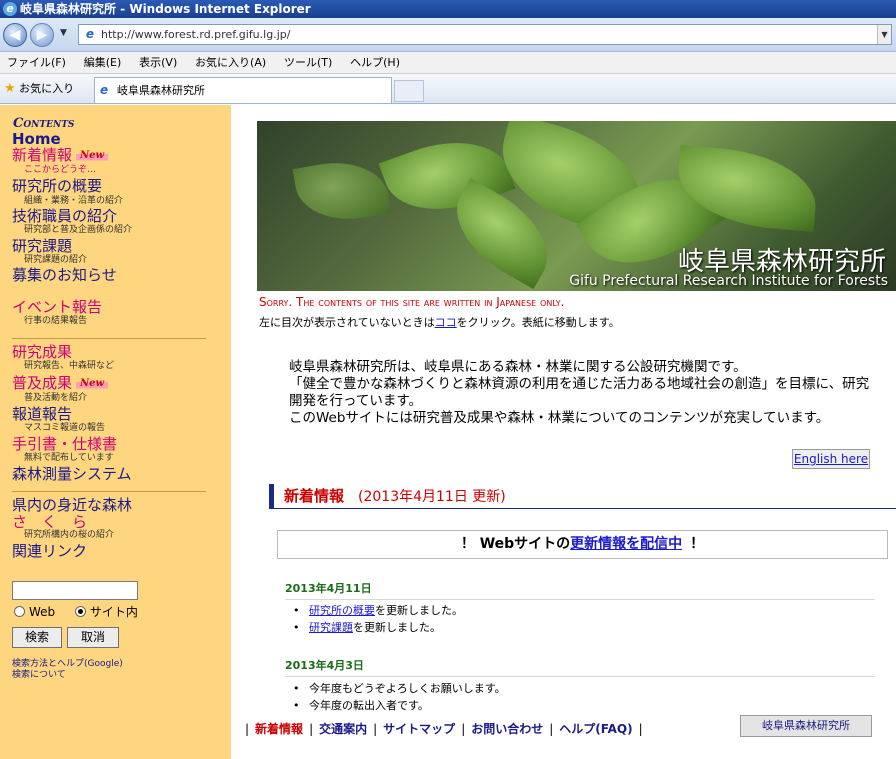 The width and height of the screenshot is (896, 759). Describe the element at coordinates (42, 414) in the screenshot. I see `sidebar-item-press: 報道報告` at that location.